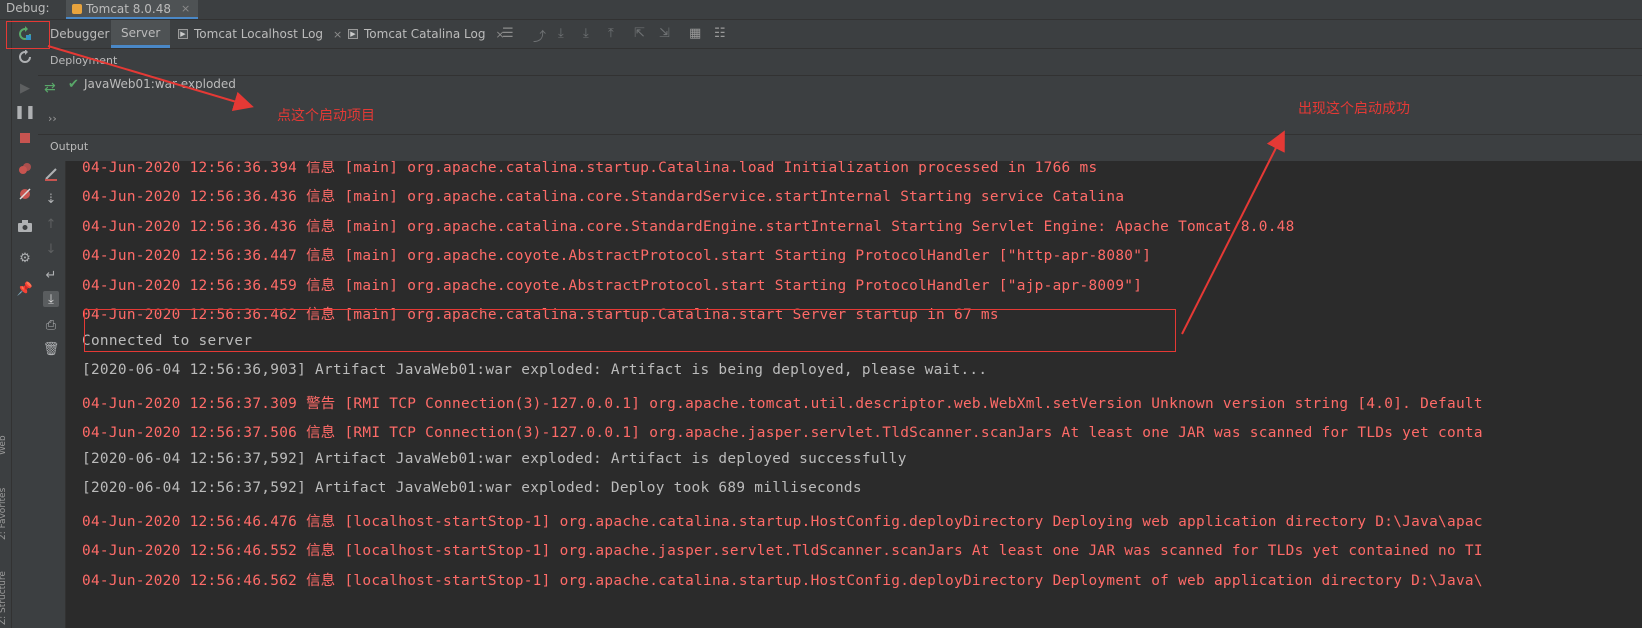  I want to click on annotation-success-hint: 出现这个启动成功, so click(1354, 109).